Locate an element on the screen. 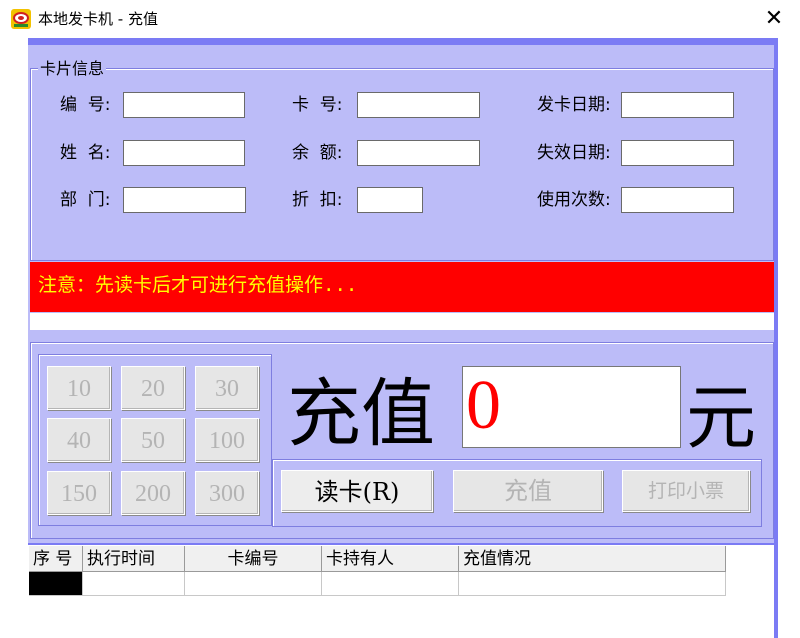  label-number: 编 号: is located at coordinates (85, 105).